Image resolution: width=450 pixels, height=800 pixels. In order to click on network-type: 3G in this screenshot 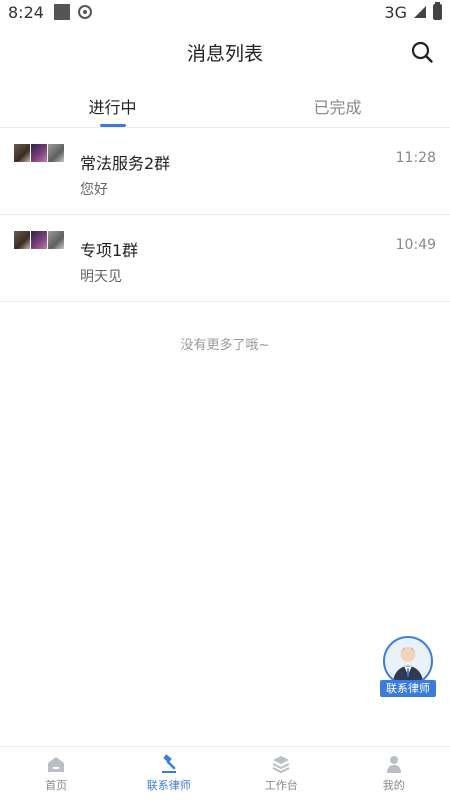, I will do `click(395, 12)`.